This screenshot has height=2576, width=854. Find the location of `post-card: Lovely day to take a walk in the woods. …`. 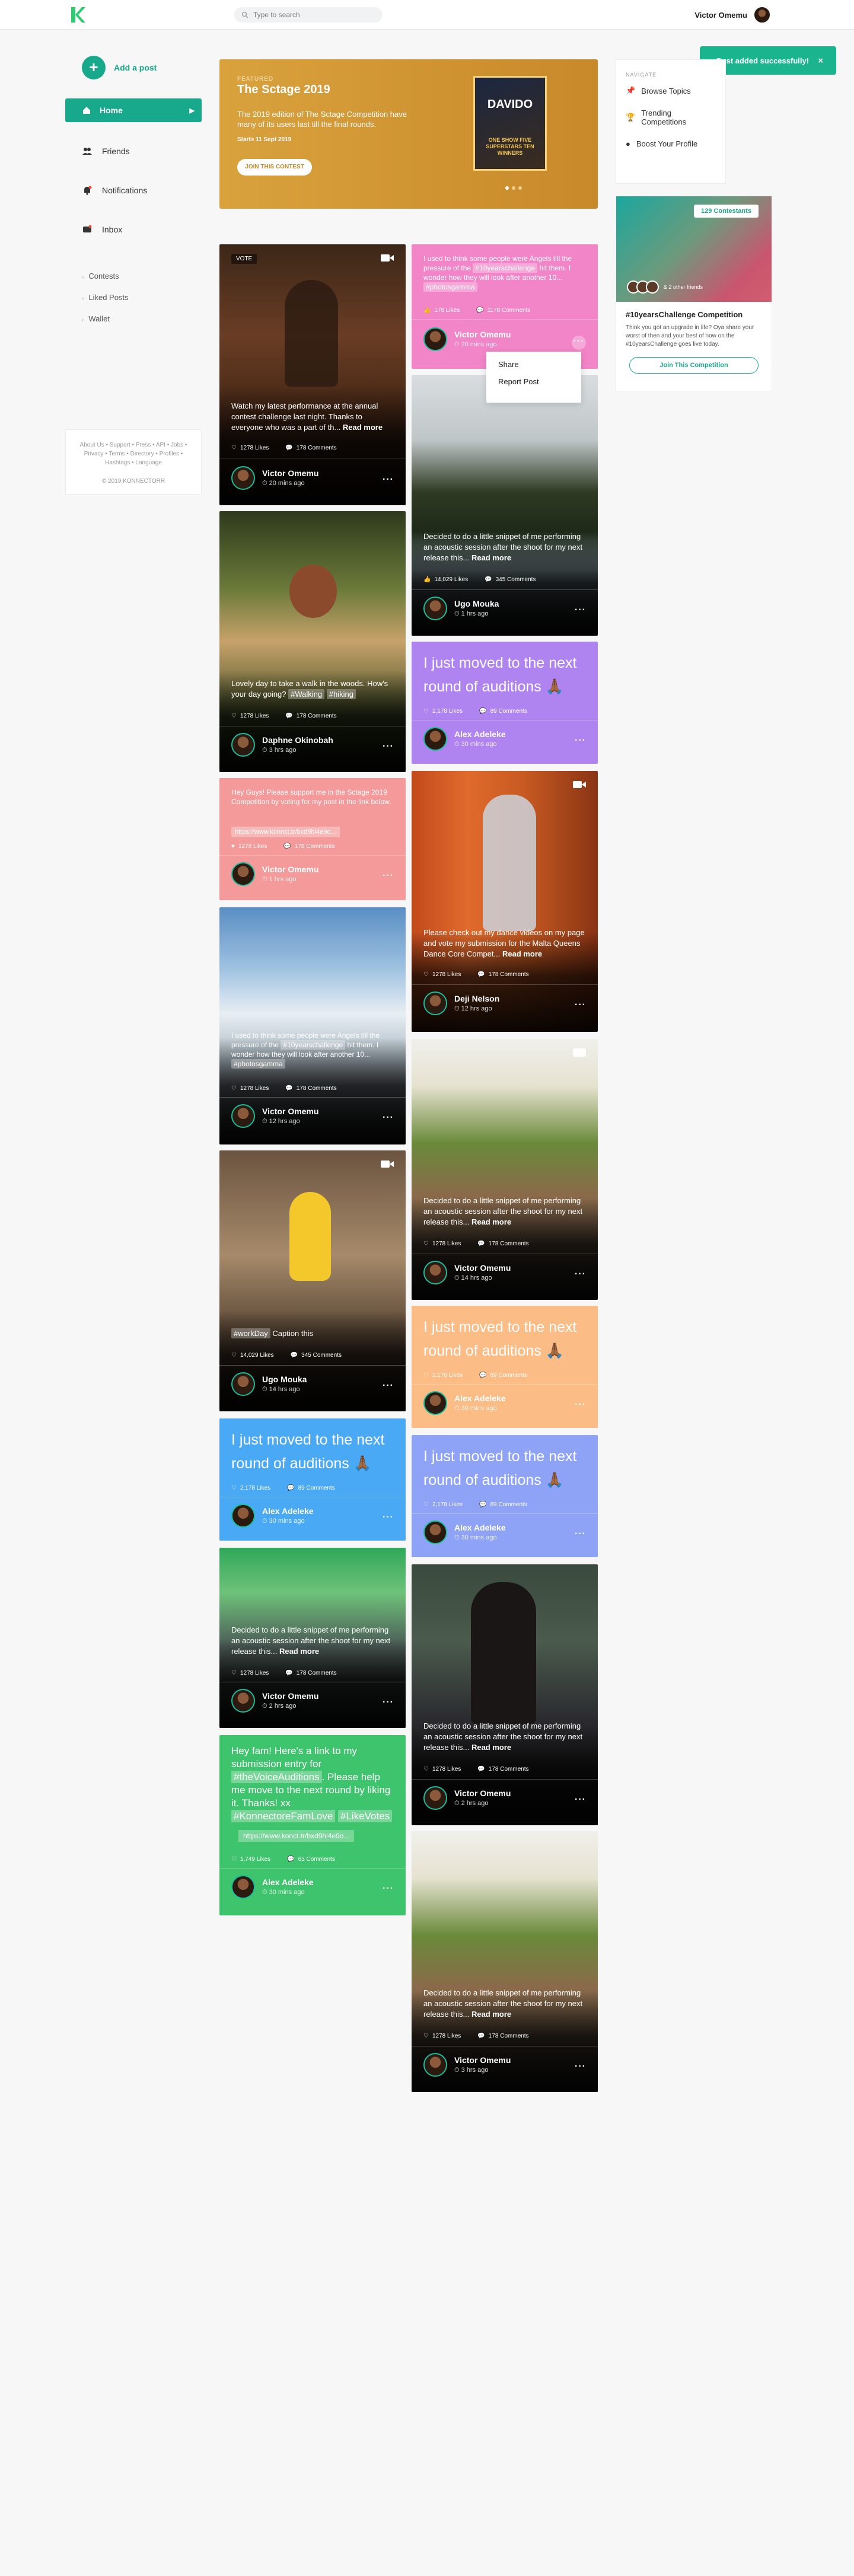

post-card: Lovely day to take a walk in the woods. … is located at coordinates (312, 641).